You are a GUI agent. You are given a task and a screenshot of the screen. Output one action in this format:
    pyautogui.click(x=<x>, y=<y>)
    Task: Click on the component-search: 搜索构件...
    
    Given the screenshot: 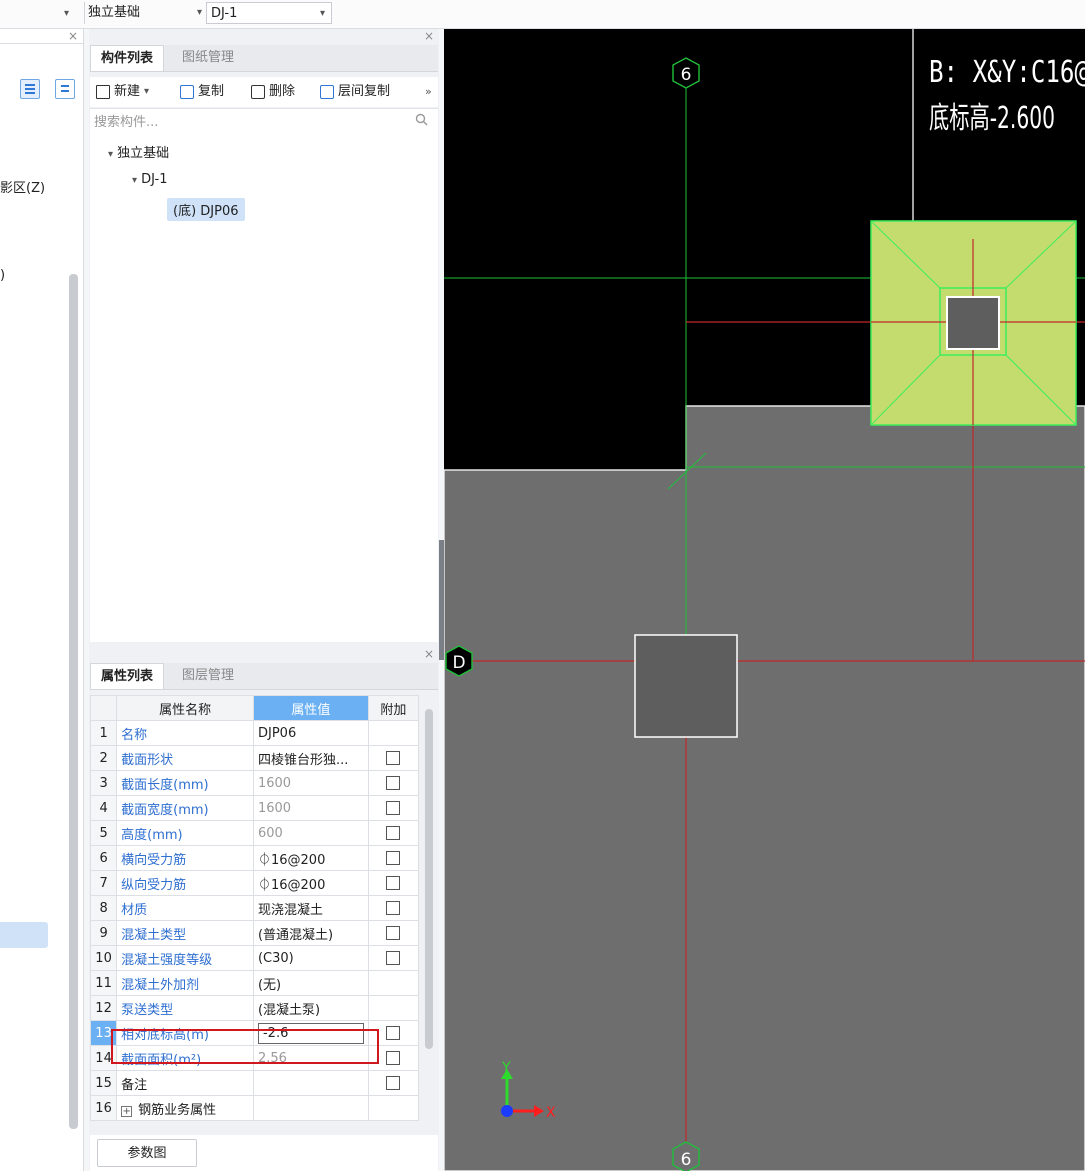 What is the action you would take?
    pyautogui.click(x=264, y=120)
    